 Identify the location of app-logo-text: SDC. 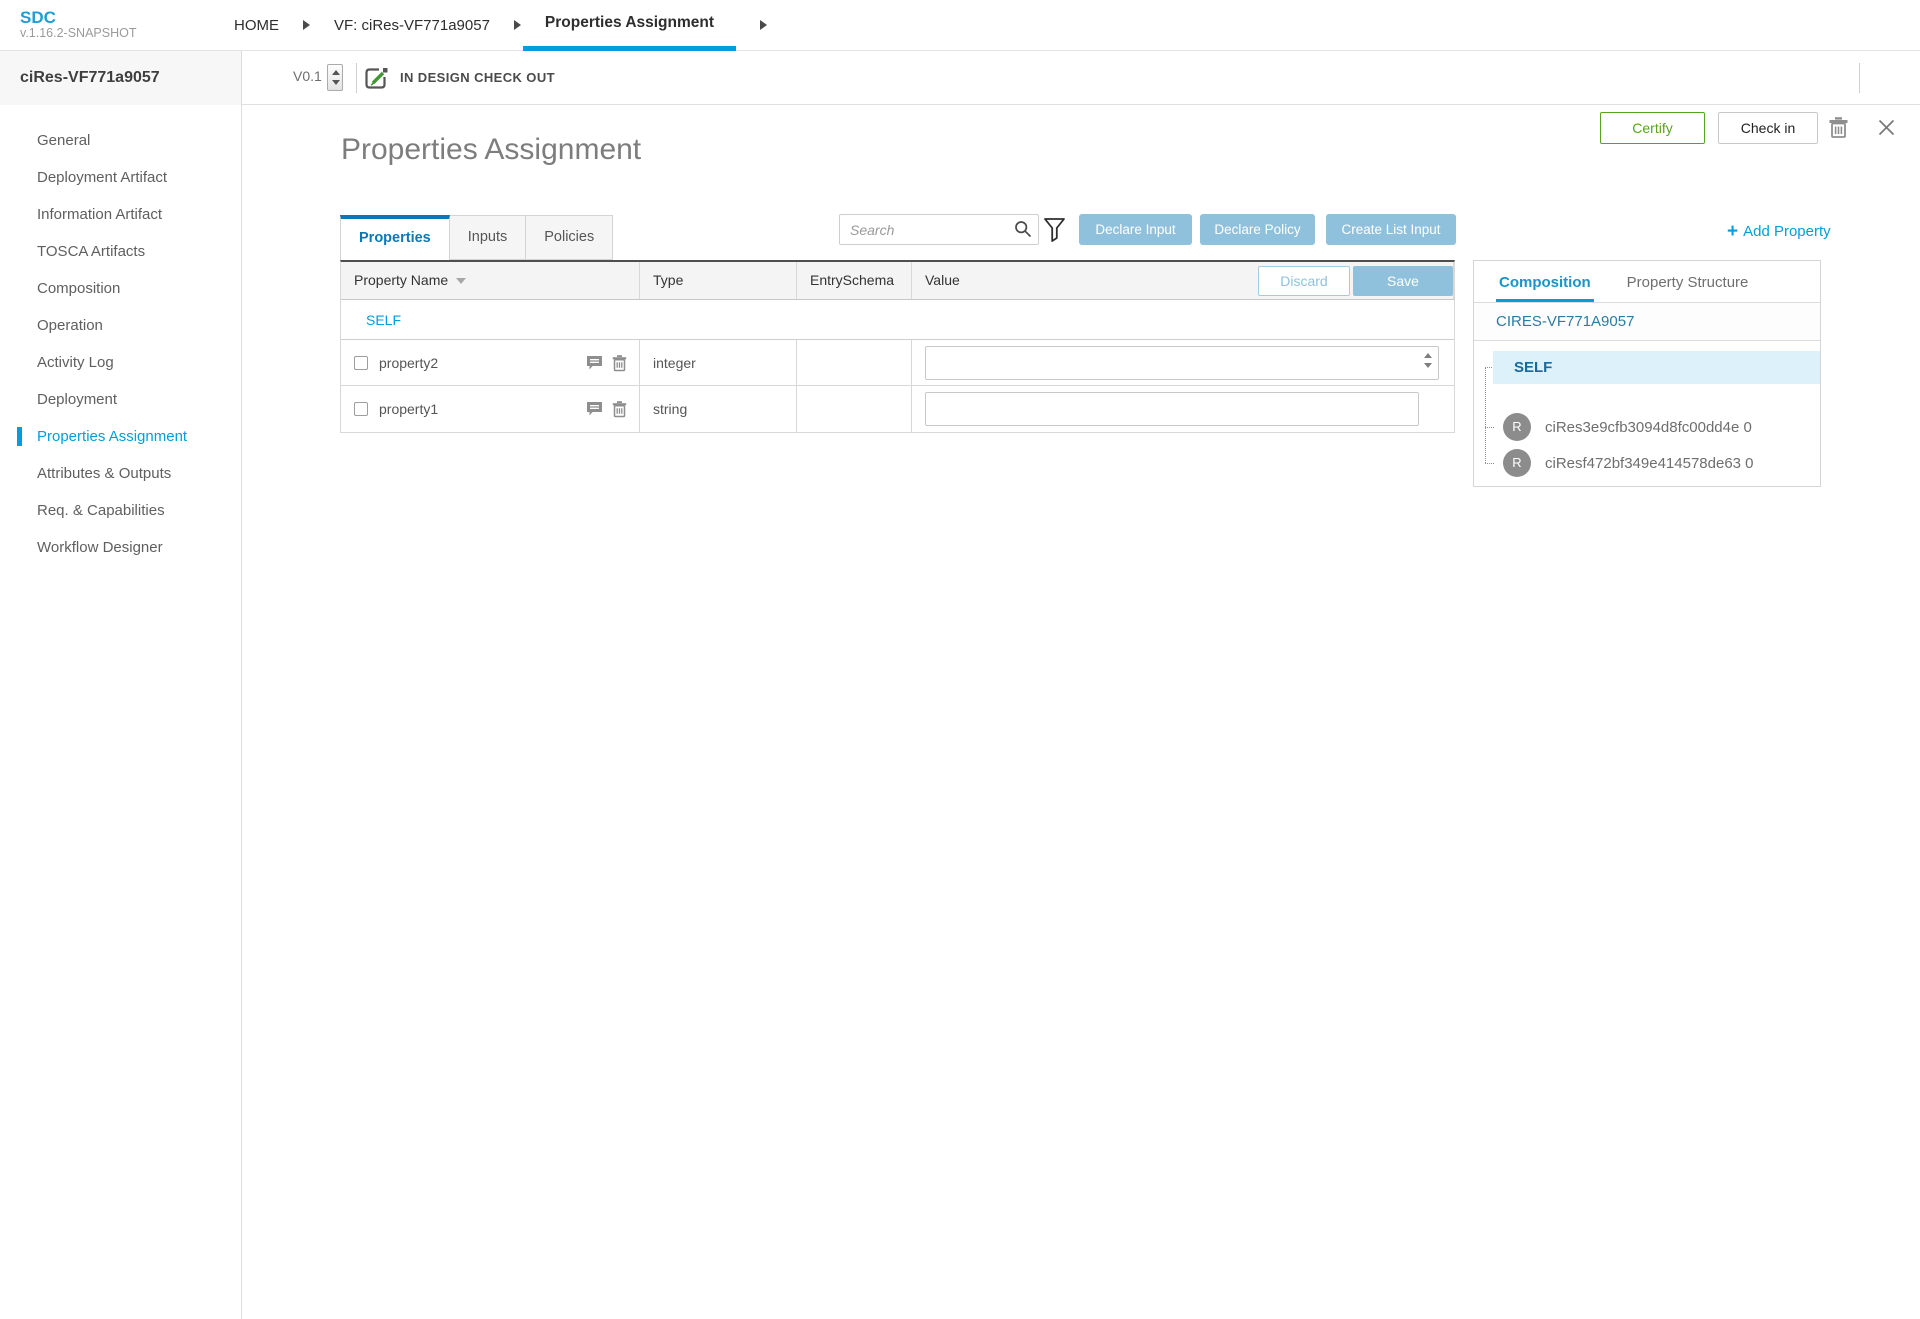
(38, 17).